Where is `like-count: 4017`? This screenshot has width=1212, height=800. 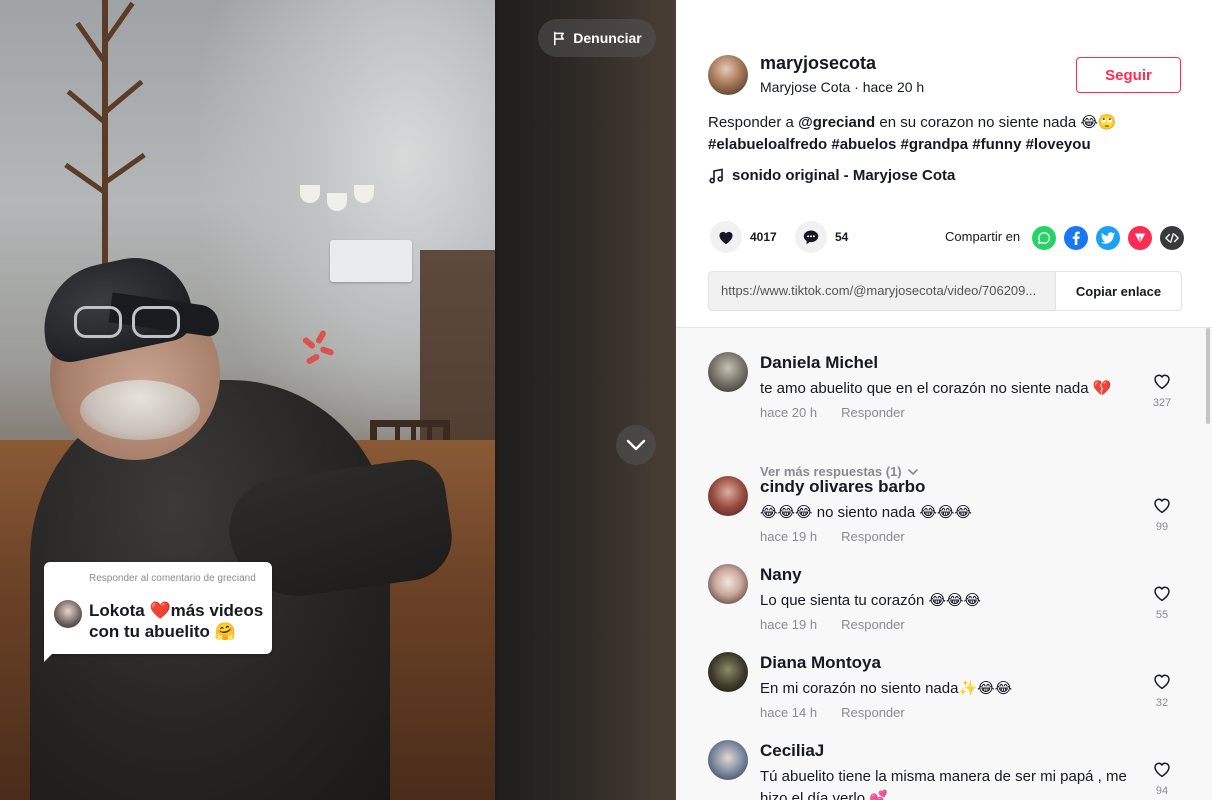
like-count: 4017 is located at coordinates (763, 237).